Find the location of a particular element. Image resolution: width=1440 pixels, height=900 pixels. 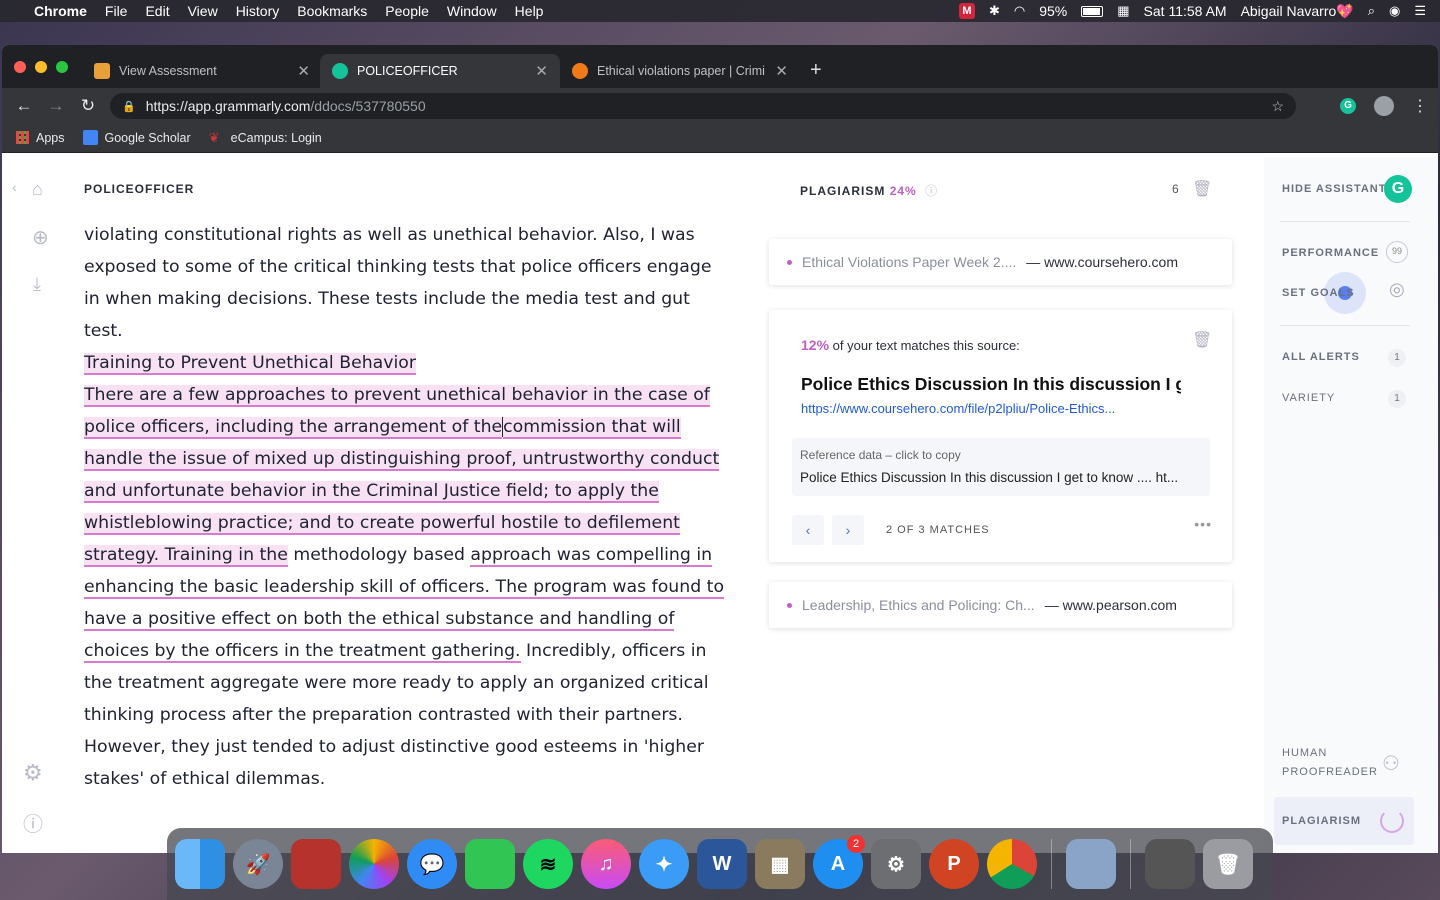

menu-file: File is located at coordinates (116, 11).